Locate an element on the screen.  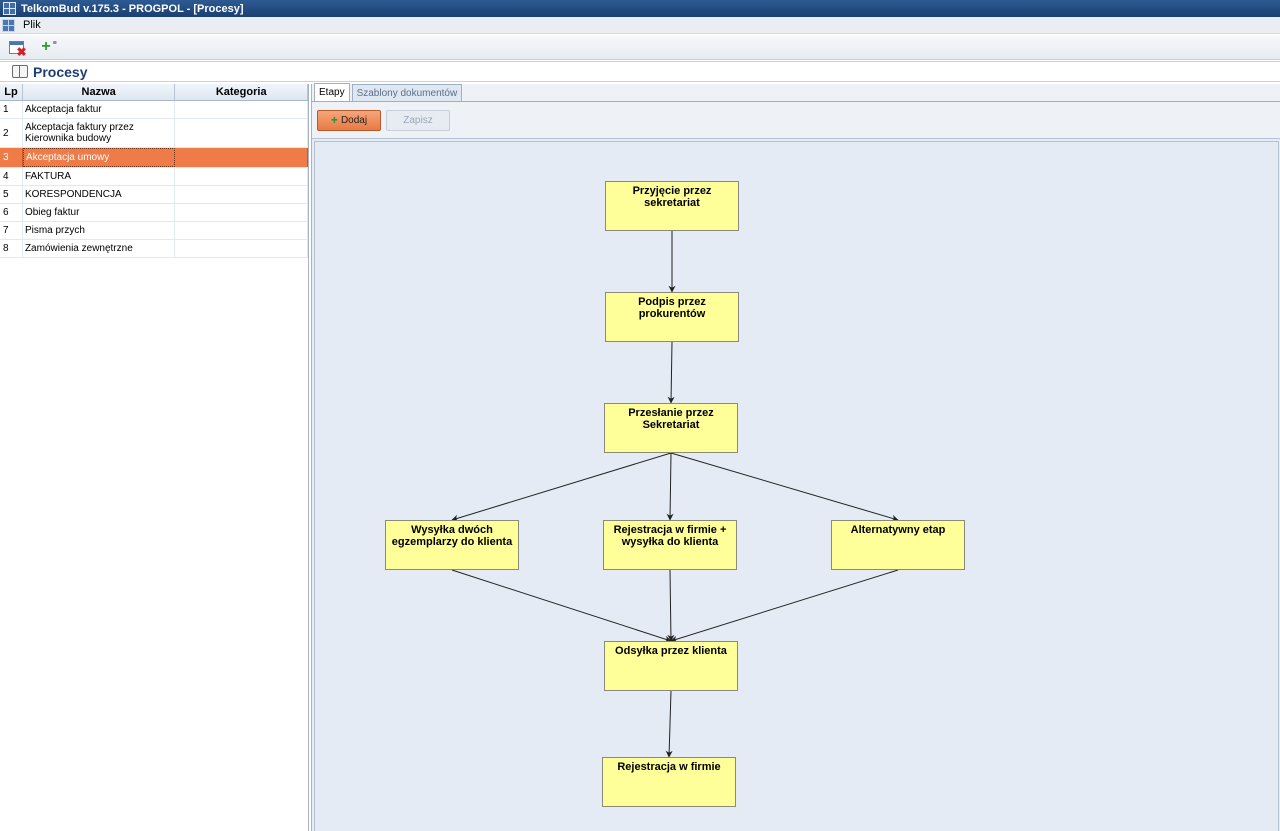
column-header-category: Kategoria is located at coordinates (241, 92).